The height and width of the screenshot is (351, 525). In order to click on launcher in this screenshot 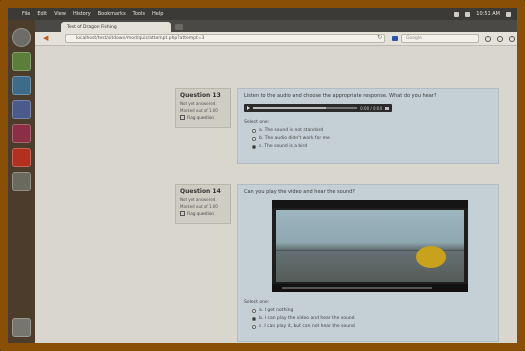, I will do `click(21, 181)`.